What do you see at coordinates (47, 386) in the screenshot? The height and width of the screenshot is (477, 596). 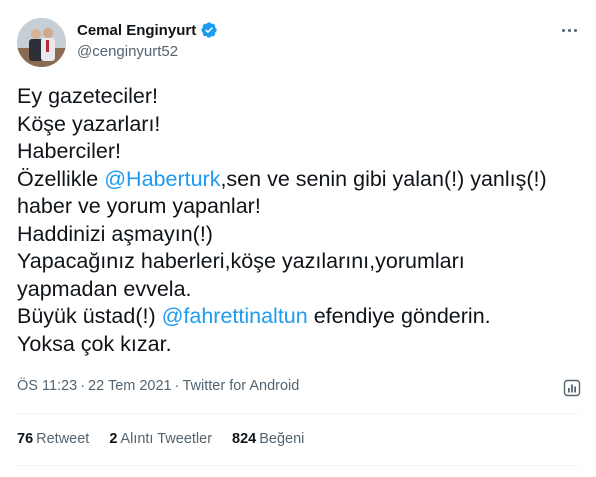 I see `tweet-time: ÖS 11:23` at bounding box center [47, 386].